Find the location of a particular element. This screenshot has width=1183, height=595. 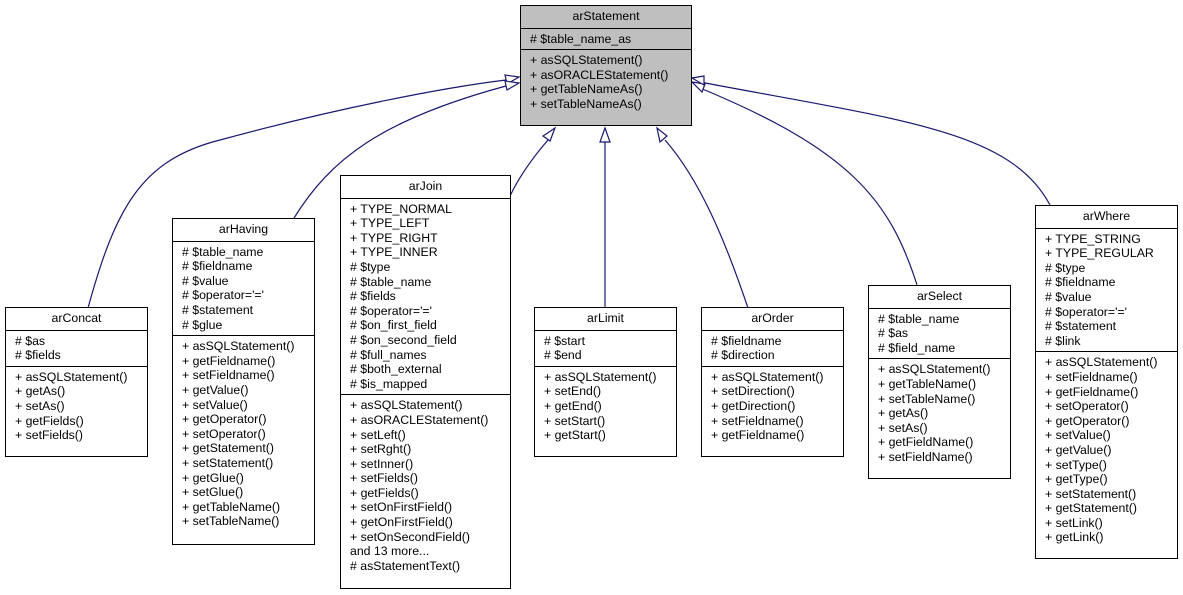

method: + setEnd() is located at coordinates (573, 391).